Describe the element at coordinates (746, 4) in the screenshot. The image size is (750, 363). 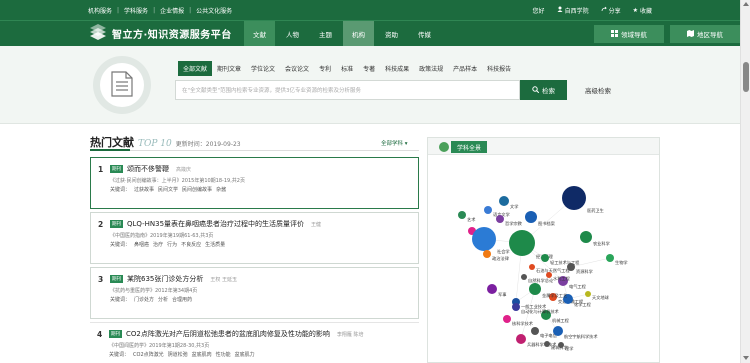
I see `scroll-up-icon` at that location.